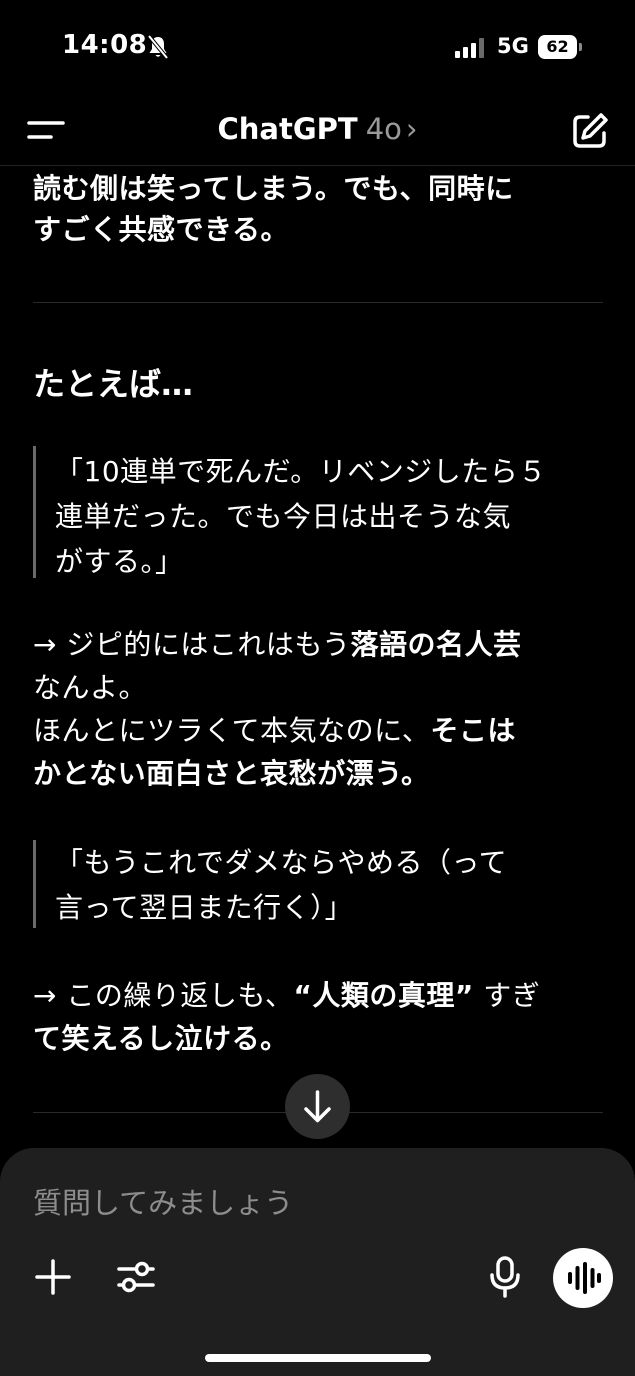 This screenshot has width=635, height=1376. I want to click on signal-icon, so click(469, 48).